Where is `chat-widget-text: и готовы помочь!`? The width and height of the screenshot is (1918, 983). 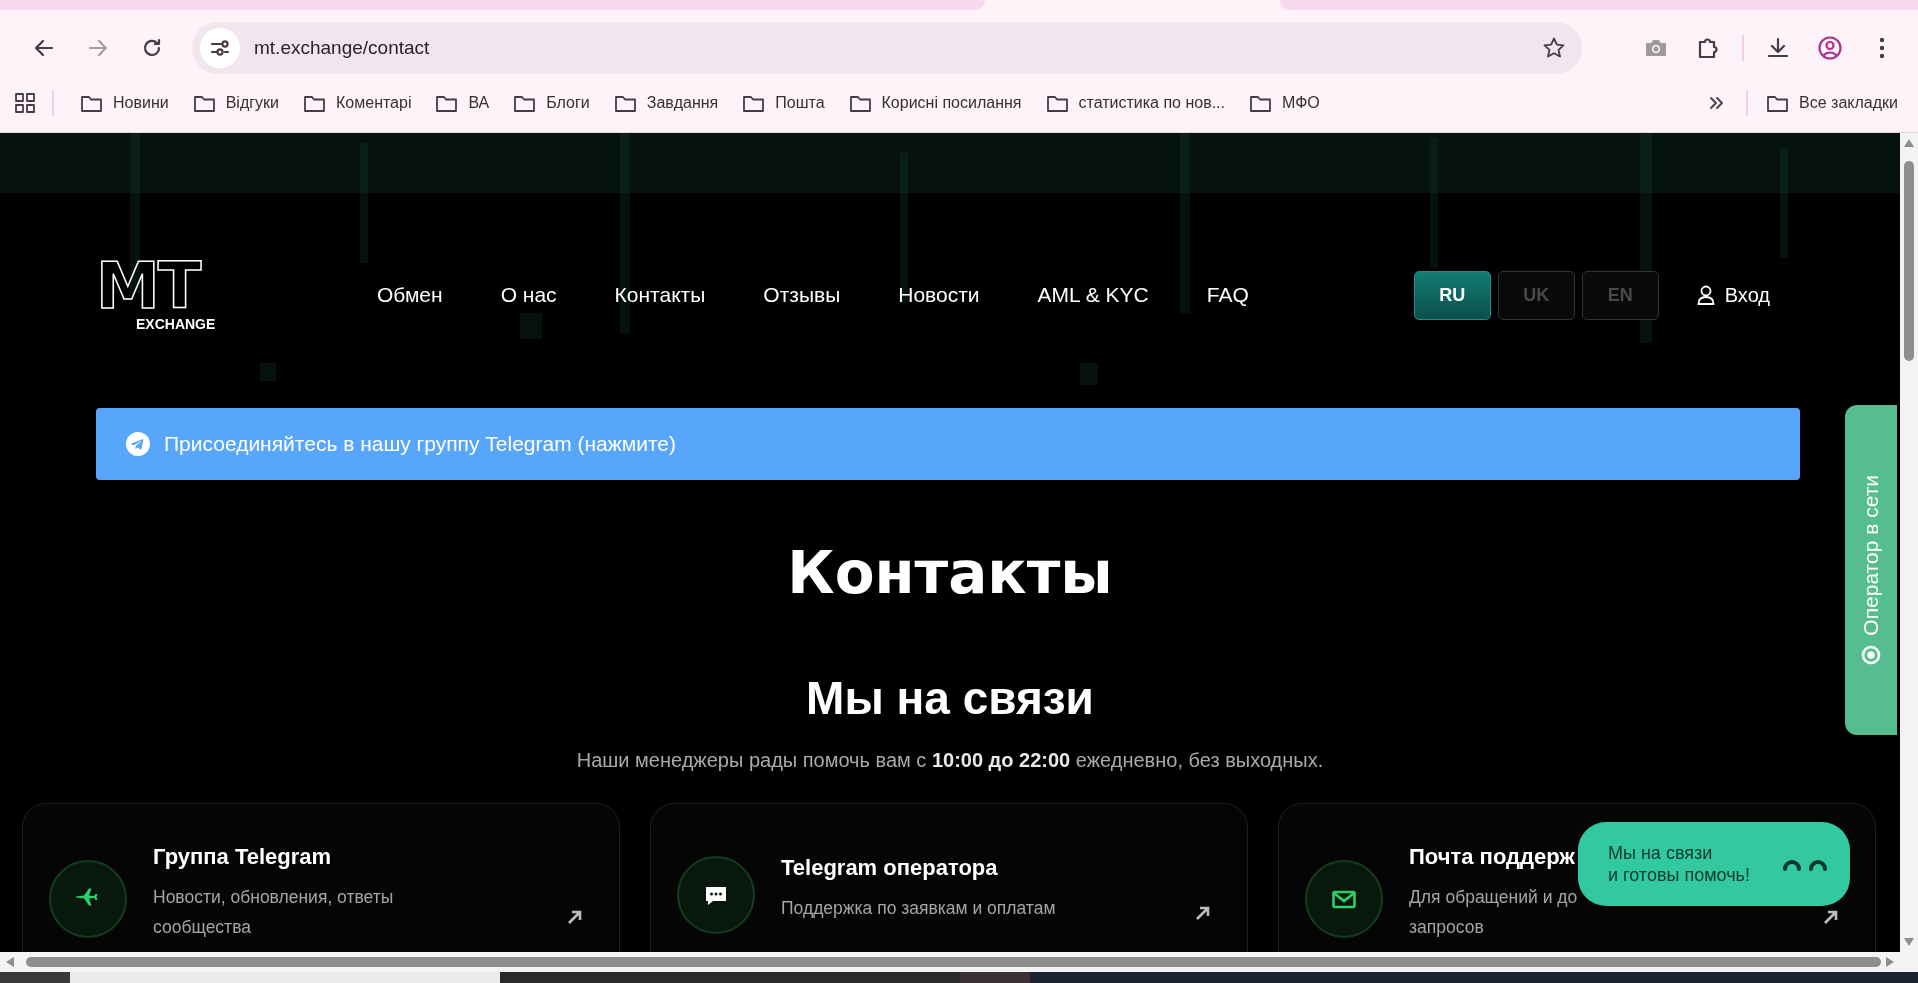 chat-widget-text: и готовы помочь! is located at coordinates (1679, 875).